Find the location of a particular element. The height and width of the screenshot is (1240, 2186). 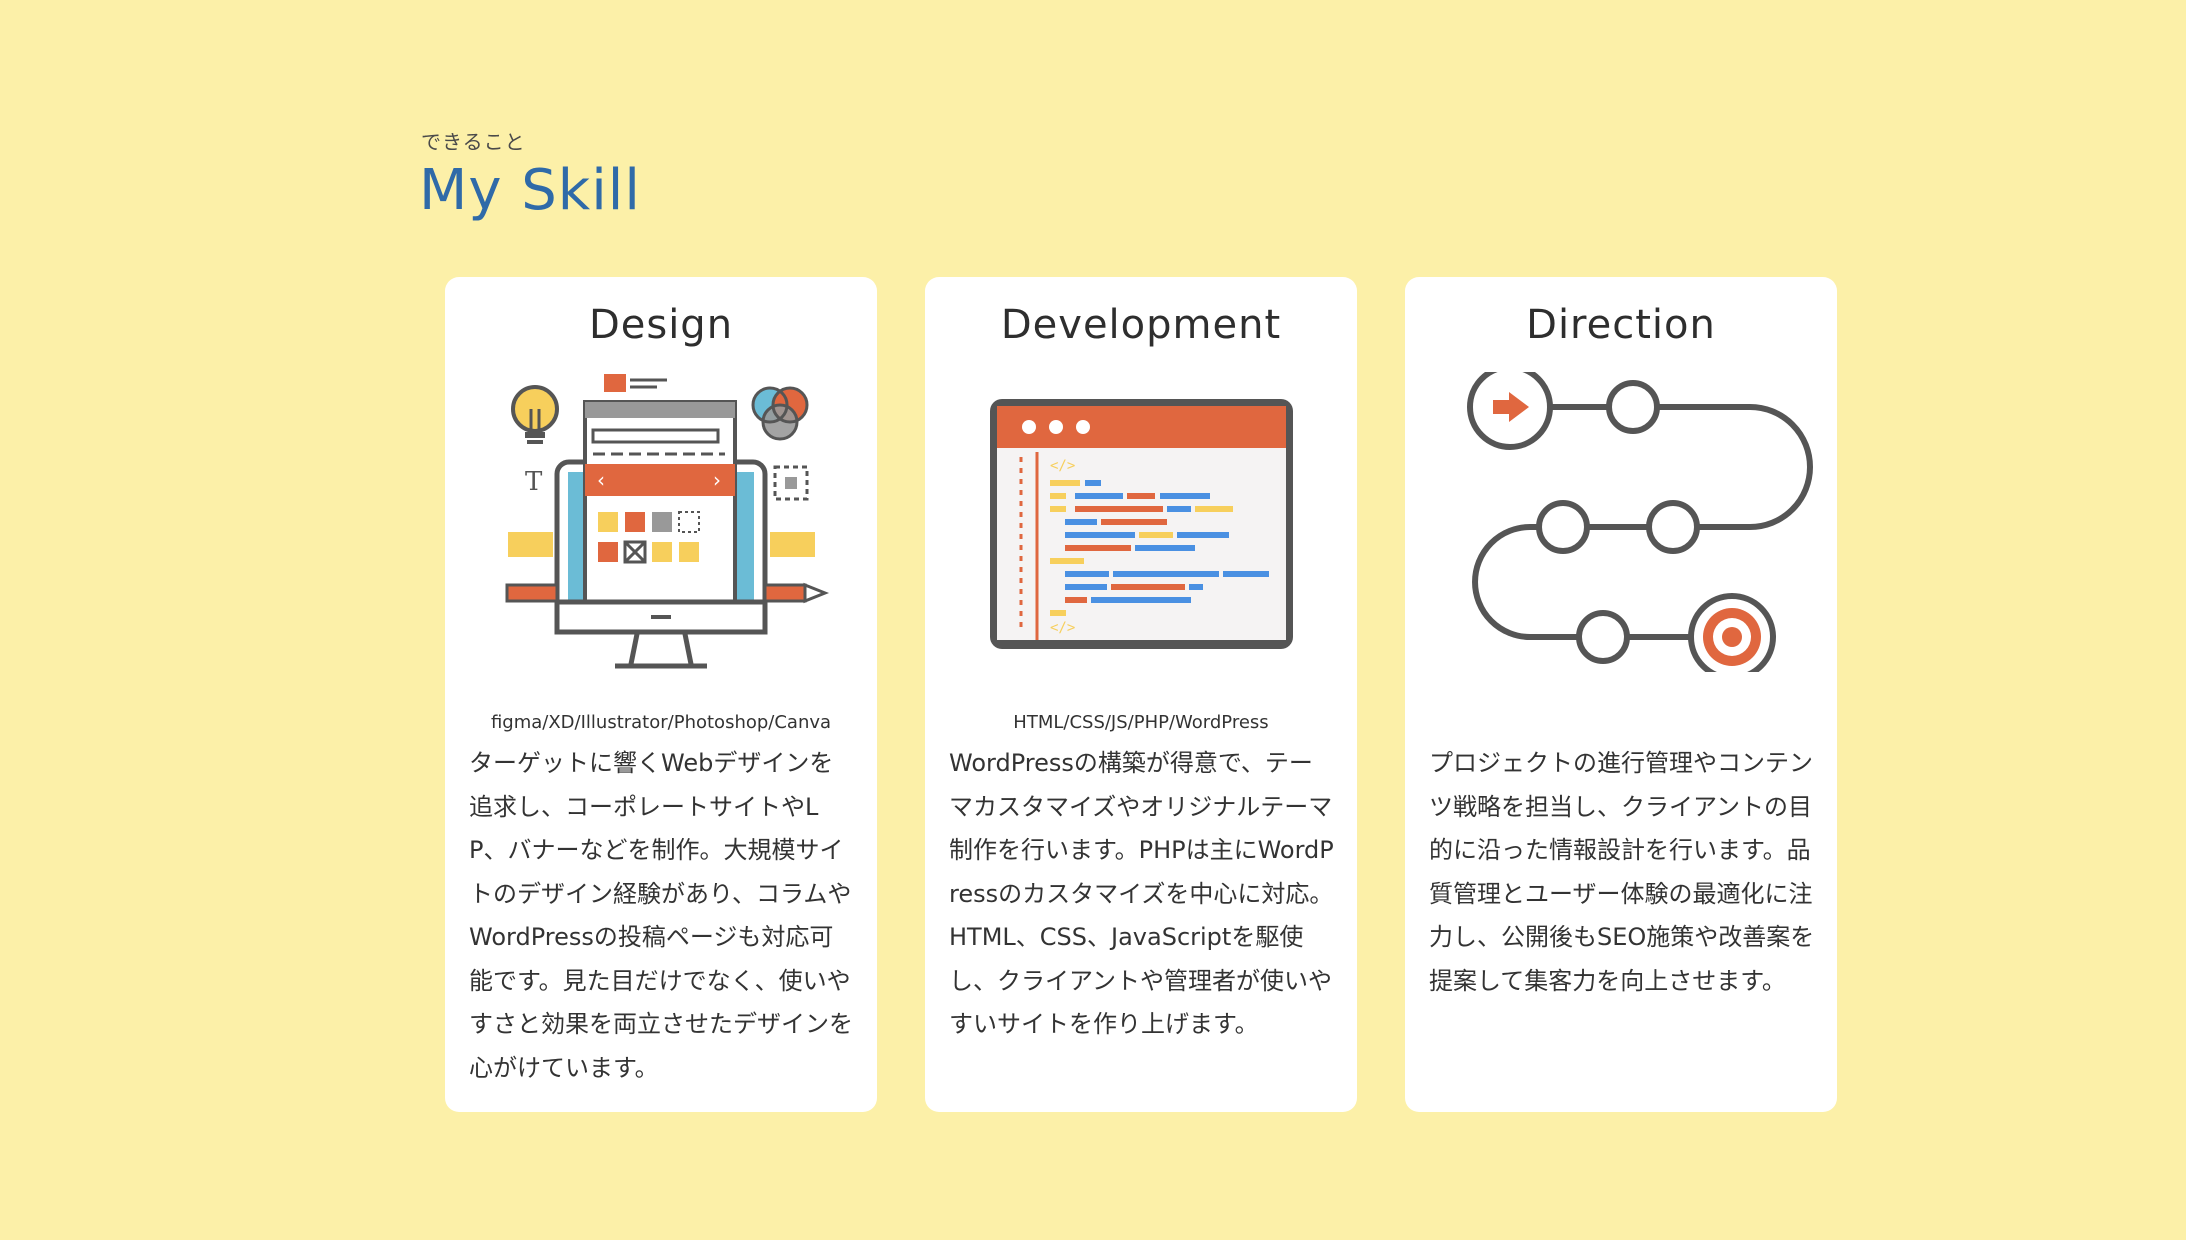

roadmap-illustration-icon is located at coordinates (1640, 522).